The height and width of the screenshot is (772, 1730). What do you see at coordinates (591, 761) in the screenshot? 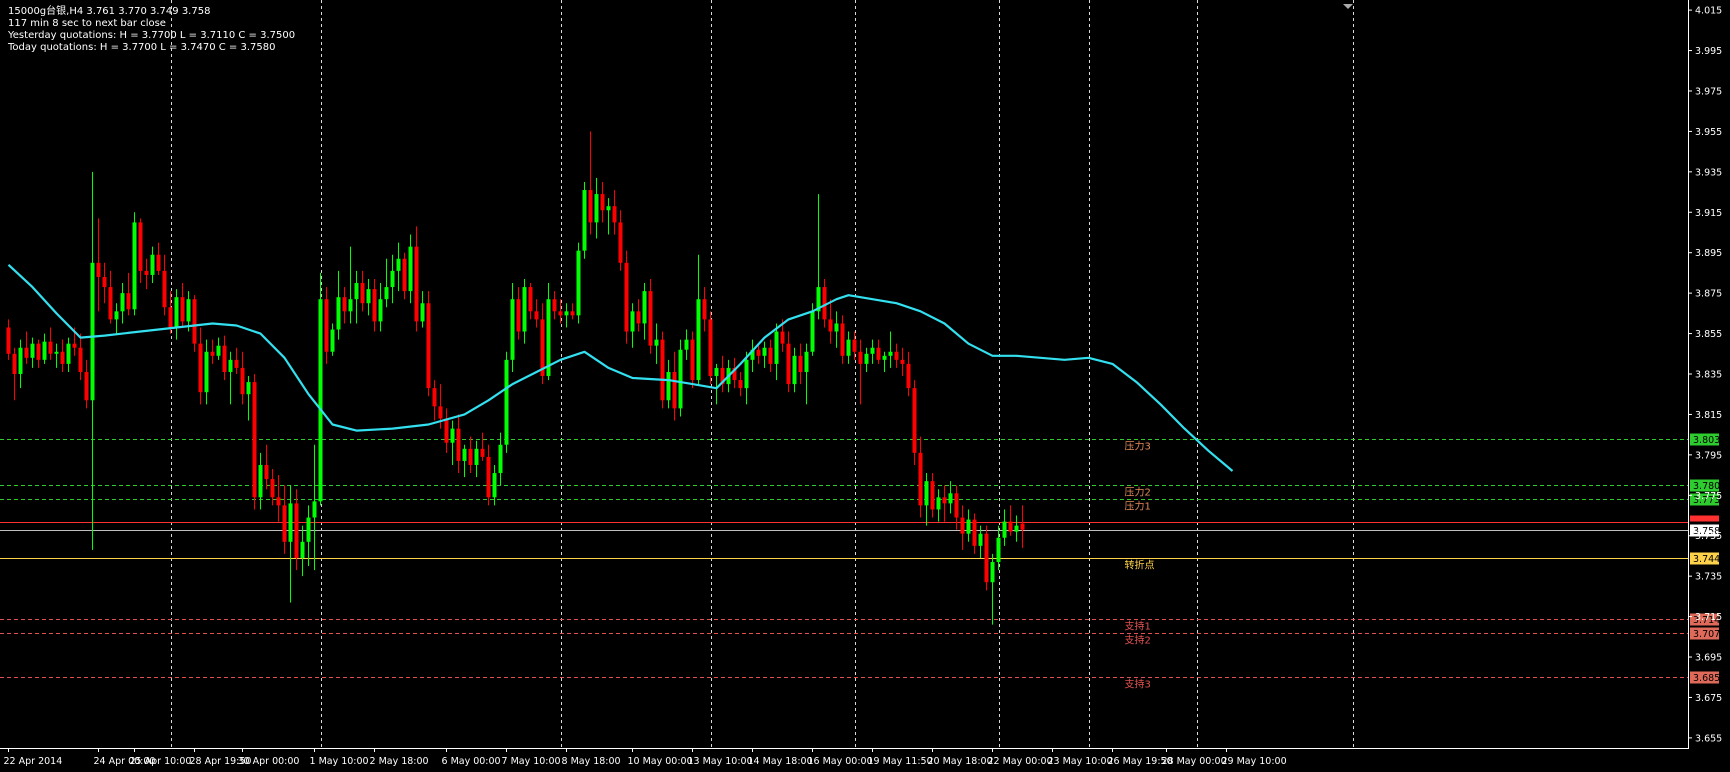
I see `x-tick-label: 8 May 18:00` at bounding box center [591, 761].